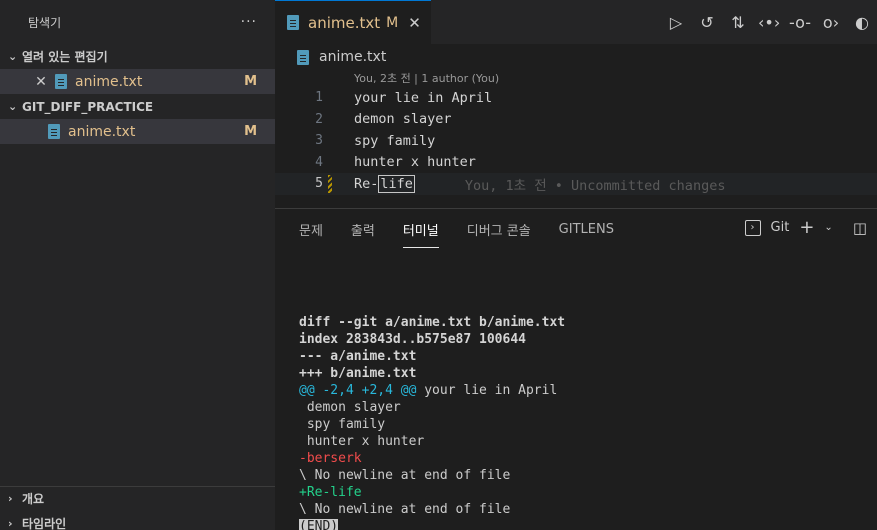 This screenshot has height=530, width=877. I want to click on run-icon: ▷, so click(676, 22).